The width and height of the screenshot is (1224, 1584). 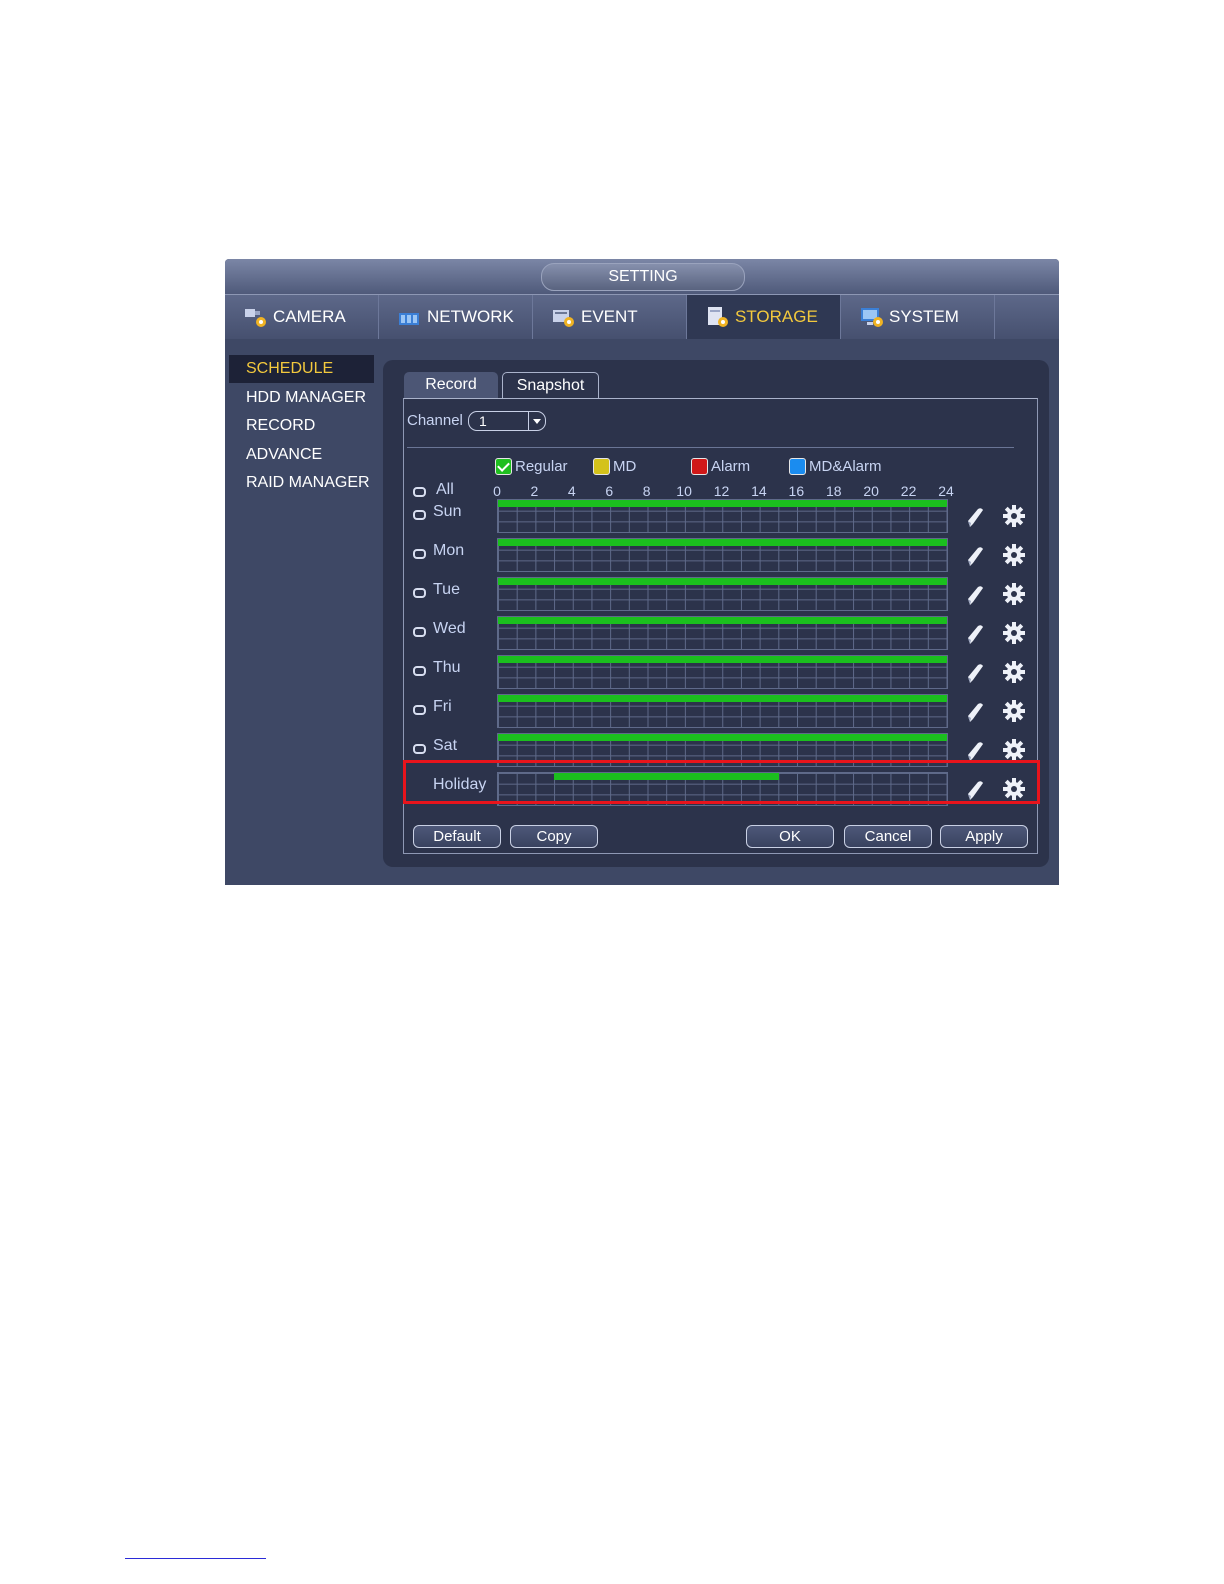 What do you see at coordinates (722, 633) in the screenshot?
I see `timeline-wed` at bounding box center [722, 633].